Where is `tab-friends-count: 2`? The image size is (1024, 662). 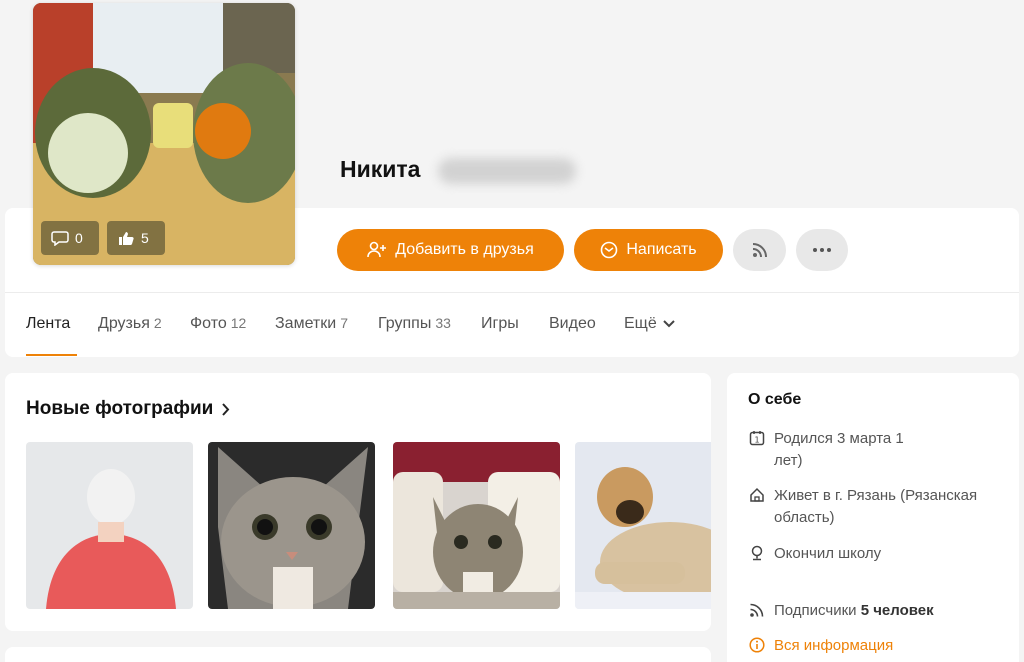 tab-friends-count: 2 is located at coordinates (157, 323).